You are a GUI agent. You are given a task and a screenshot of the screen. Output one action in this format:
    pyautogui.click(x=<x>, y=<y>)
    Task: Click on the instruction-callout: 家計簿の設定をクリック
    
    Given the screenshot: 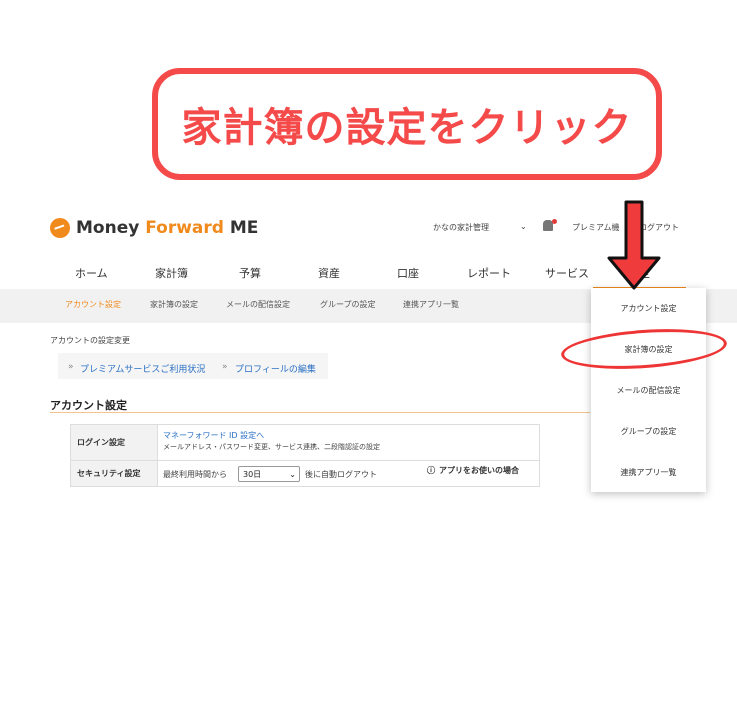 What is the action you would take?
    pyautogui.click(x=407, y=124)
    